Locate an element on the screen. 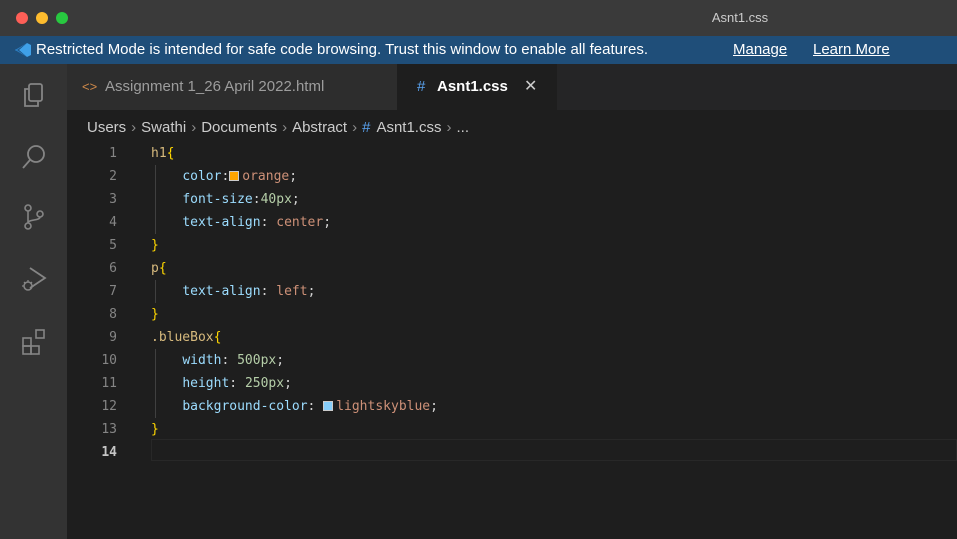 Image resolution: width=957 pixels, height=539 pixels. code-token: orange is located at coordinates (266, 176).